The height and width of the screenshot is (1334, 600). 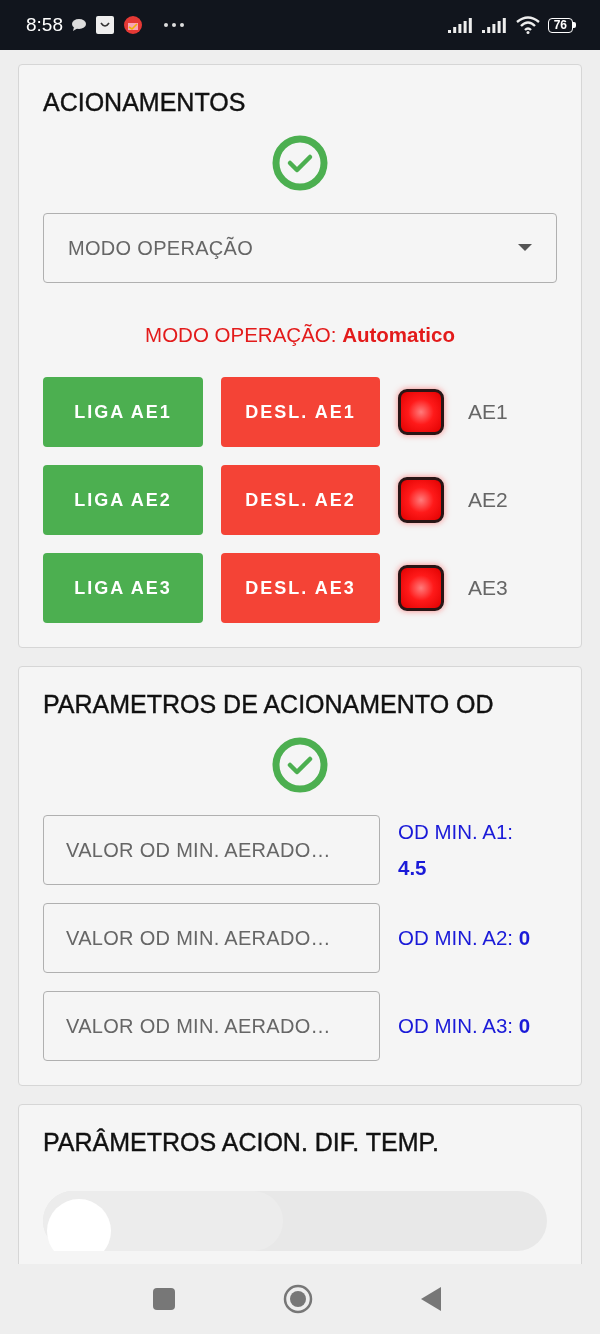 I want to click on card-title: PARAMETROS DE ACIONAMENTO OD, so click(x=269, y=704).